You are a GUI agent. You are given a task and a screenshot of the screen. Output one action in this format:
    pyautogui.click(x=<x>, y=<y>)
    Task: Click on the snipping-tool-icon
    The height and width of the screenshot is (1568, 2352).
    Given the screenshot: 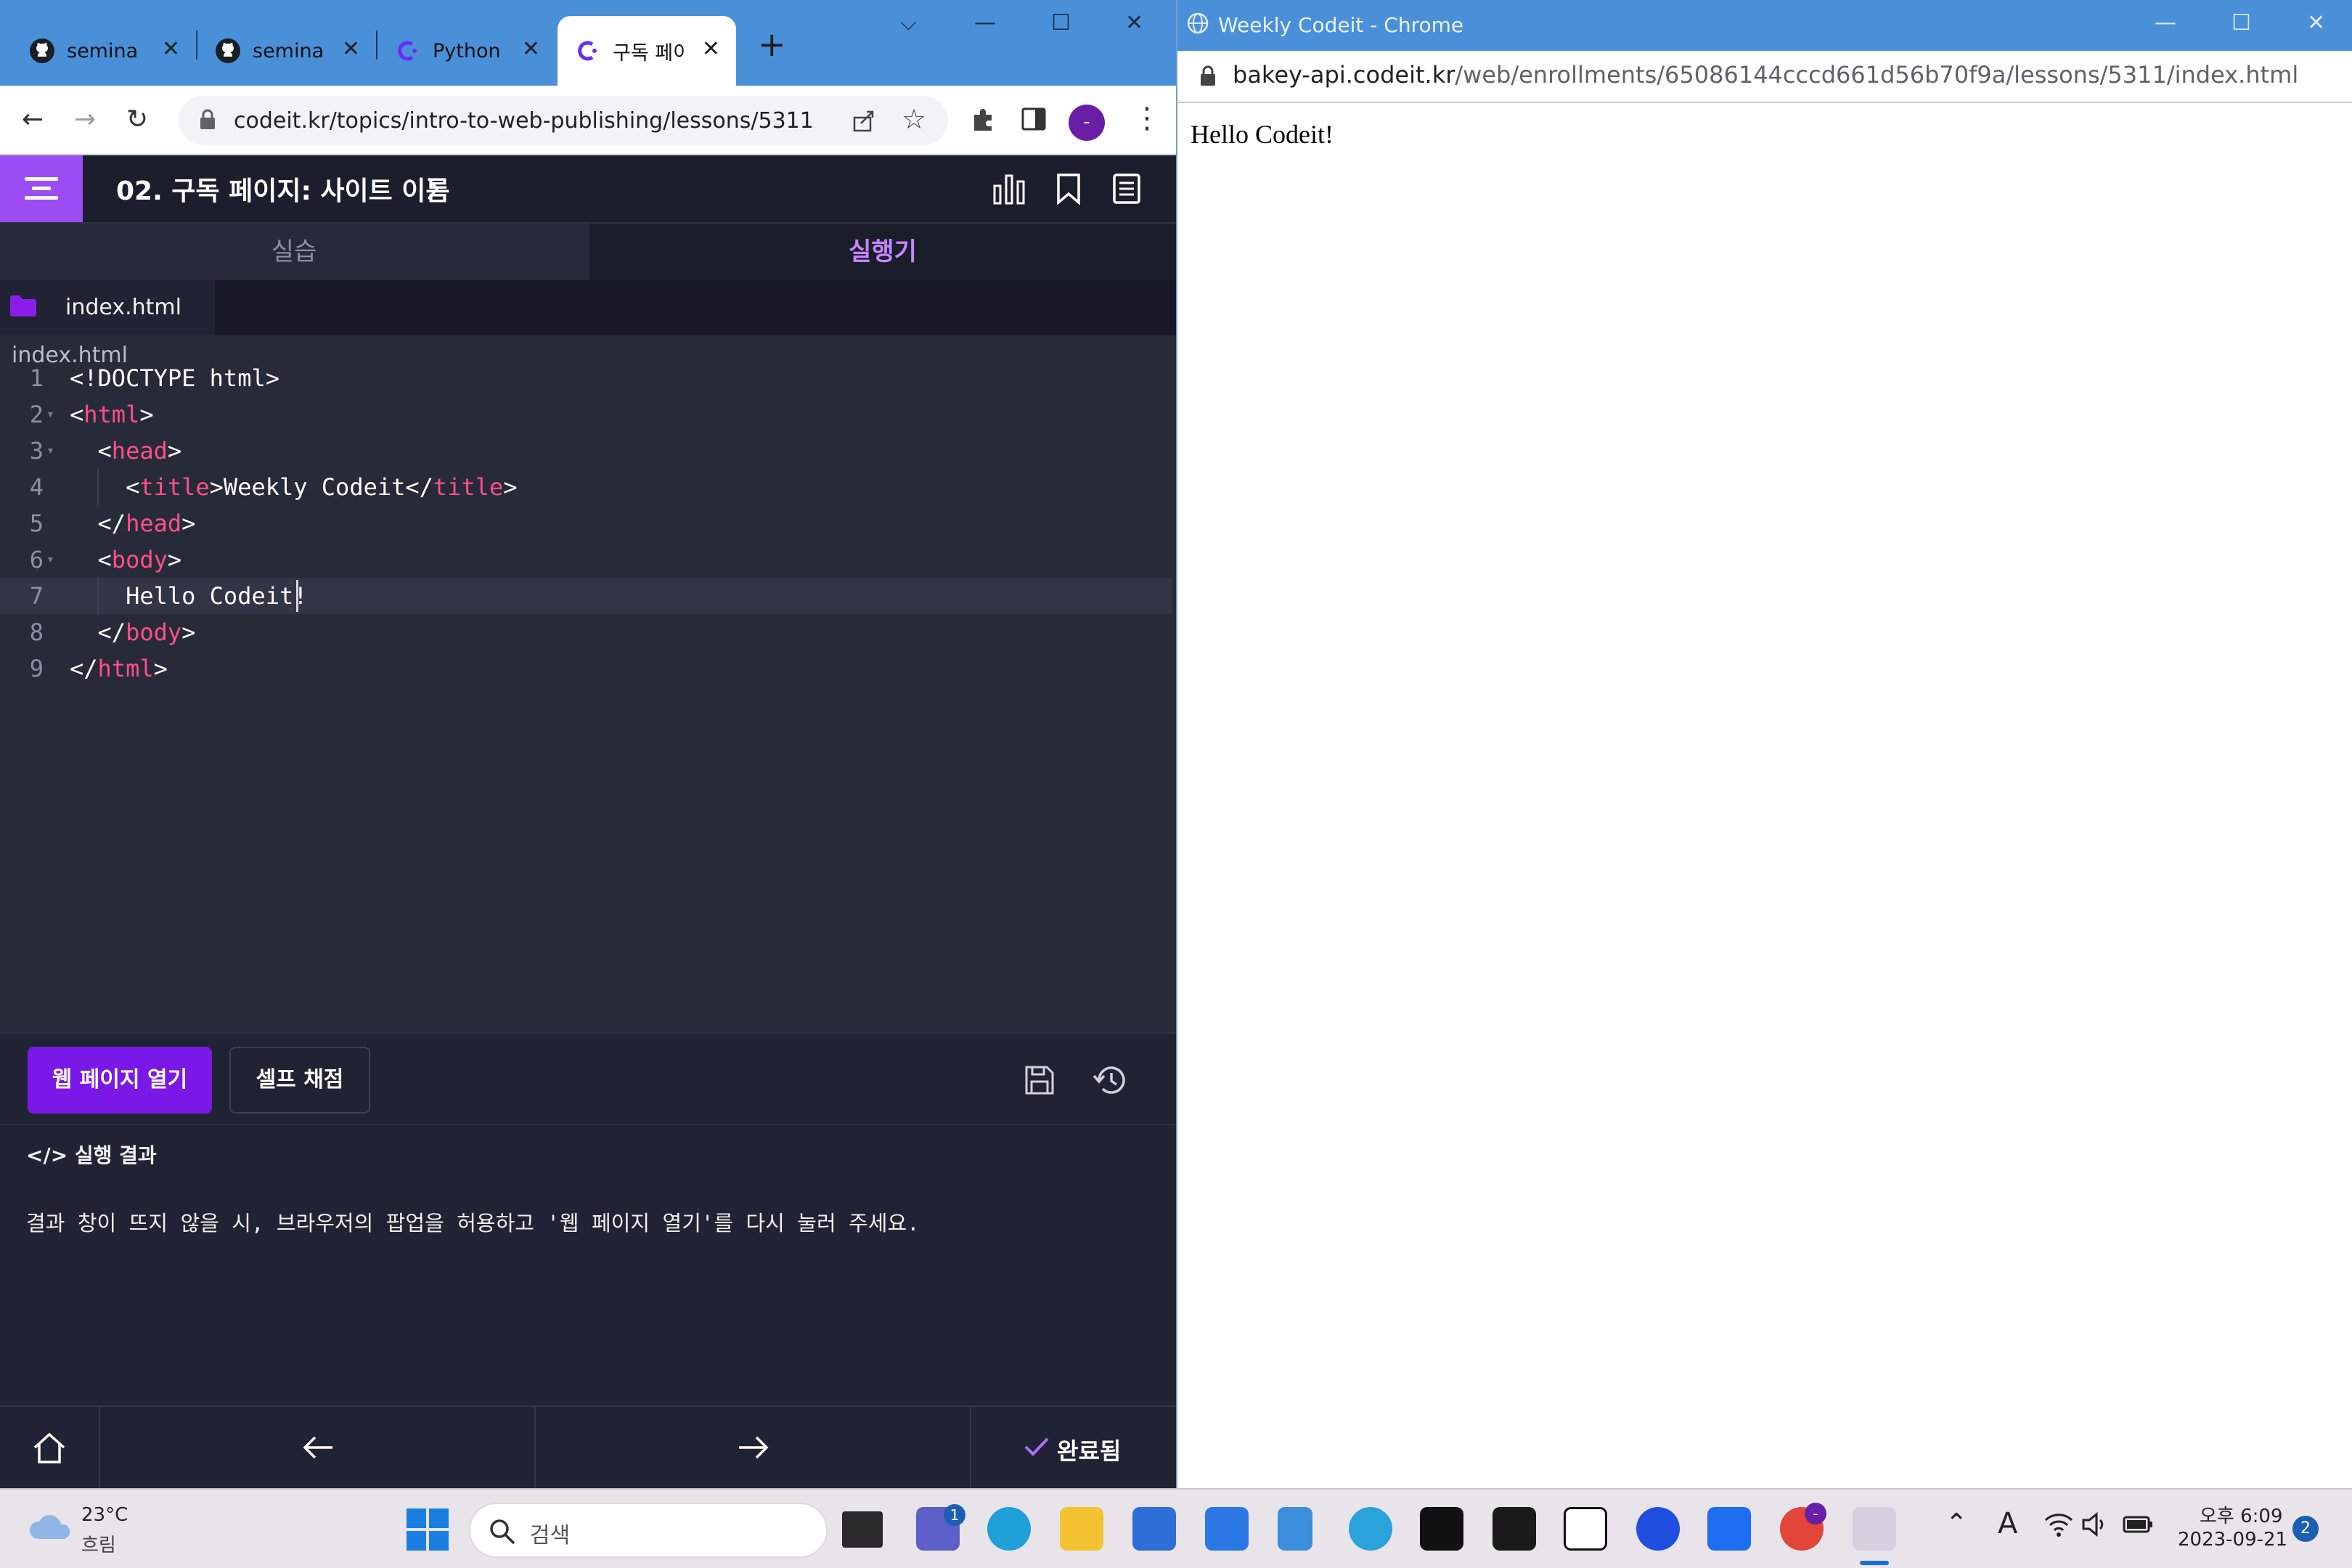 What is the action you would take?
    pyautogui.click(x=1875, y=1529)
    